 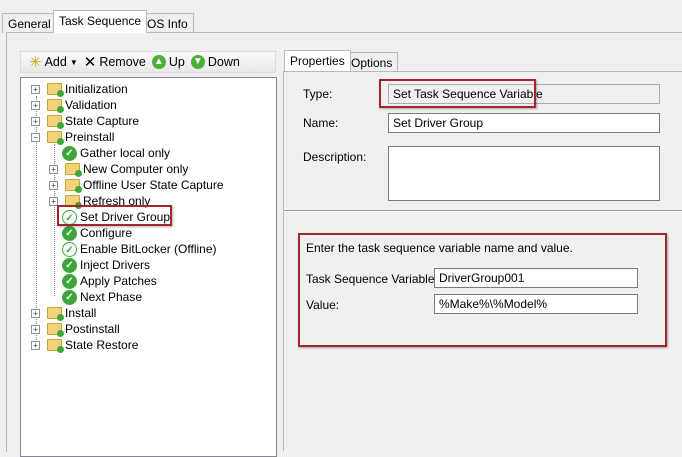 What do you see at coordinates (372, 279) in the screenshot?
I see `variable-label: Task Sequence Variable:` at bounding box center [372, 279].